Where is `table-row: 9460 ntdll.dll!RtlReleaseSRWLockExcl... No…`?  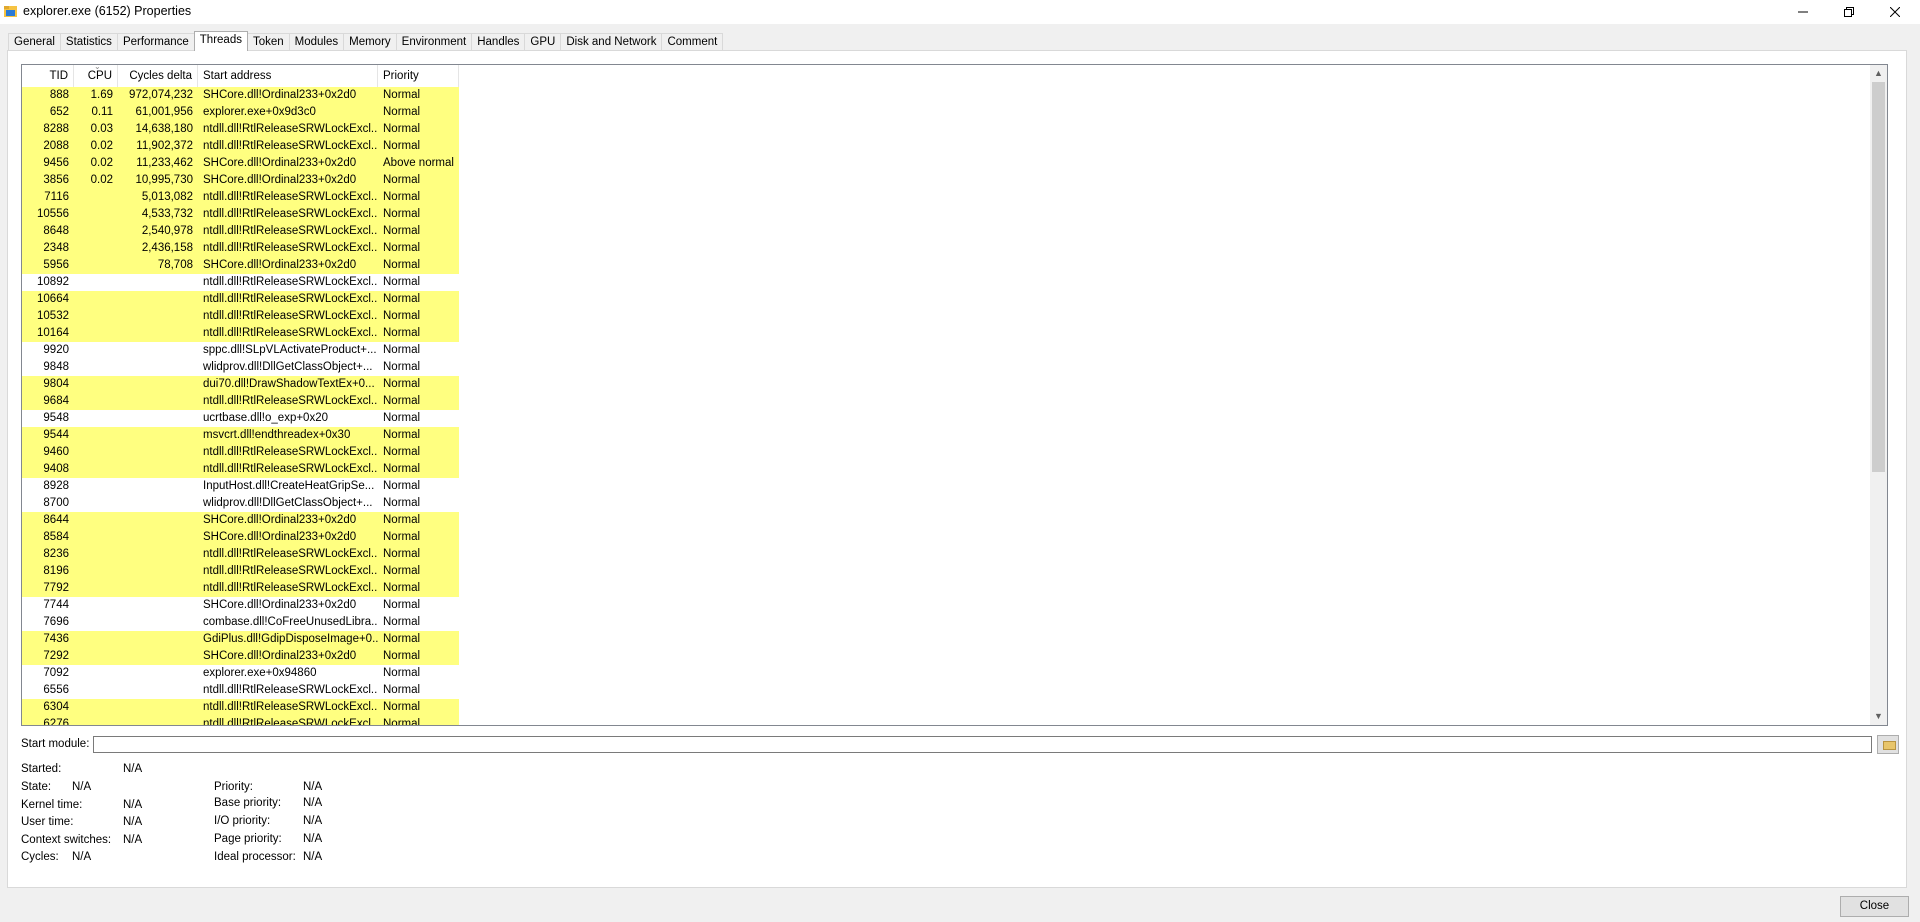
table-row: 9460 ntdll.dll!RtlReleaseSRWLockExcl... No… is located at coordinates (240, 452).